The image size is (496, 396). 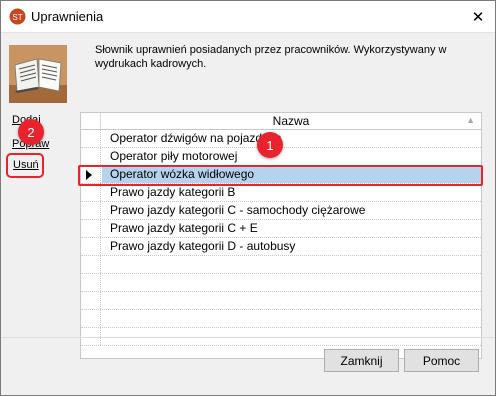 I want to click on header-indicator-cell, so click(x=91, y=121).